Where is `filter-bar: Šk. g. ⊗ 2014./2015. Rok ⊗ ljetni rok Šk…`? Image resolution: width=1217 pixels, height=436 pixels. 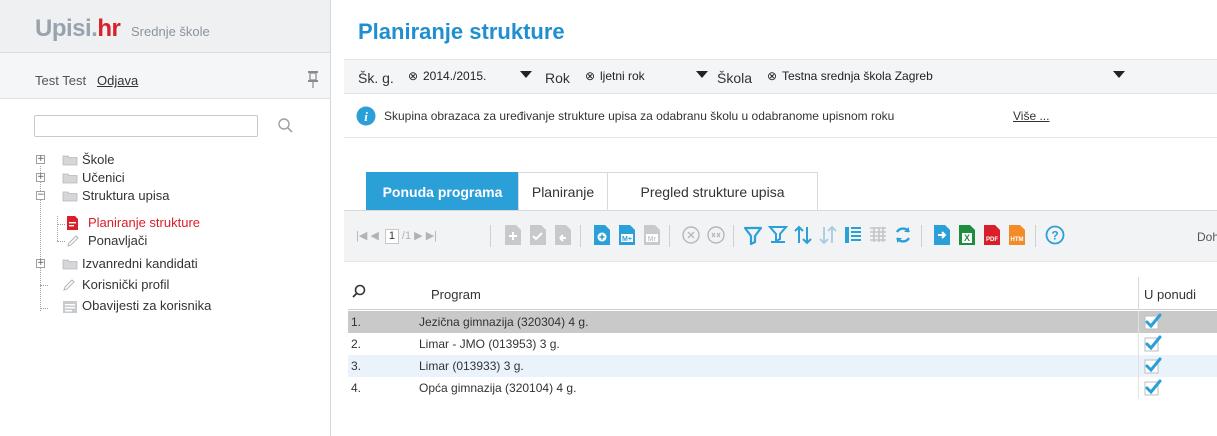
filter-bar: Šk. g. ⊗ 2014./2015. Rok ⊗ ljetni rok Šk… is located at coordinates (780, 76).